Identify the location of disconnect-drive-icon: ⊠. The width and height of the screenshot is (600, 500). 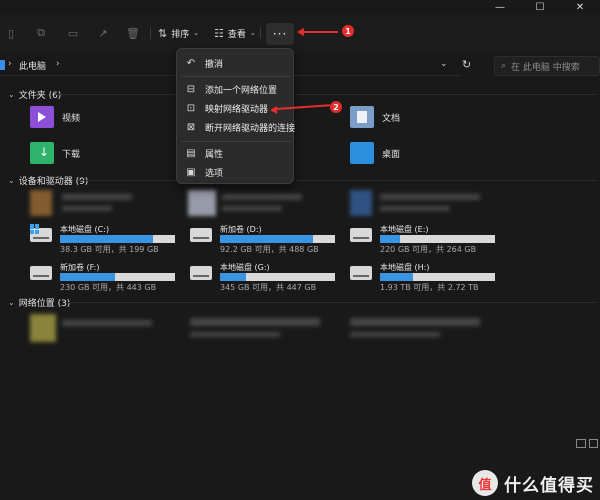
(191, 127).